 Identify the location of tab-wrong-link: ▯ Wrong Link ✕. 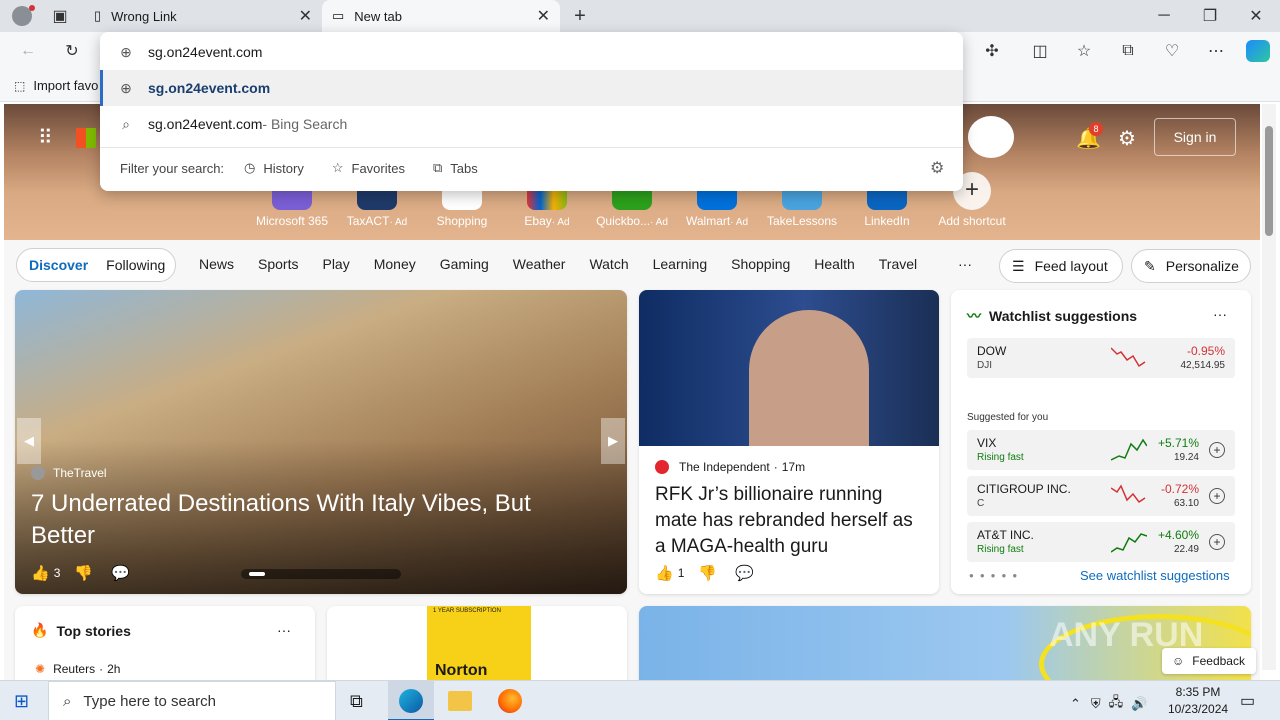
(203, 16).